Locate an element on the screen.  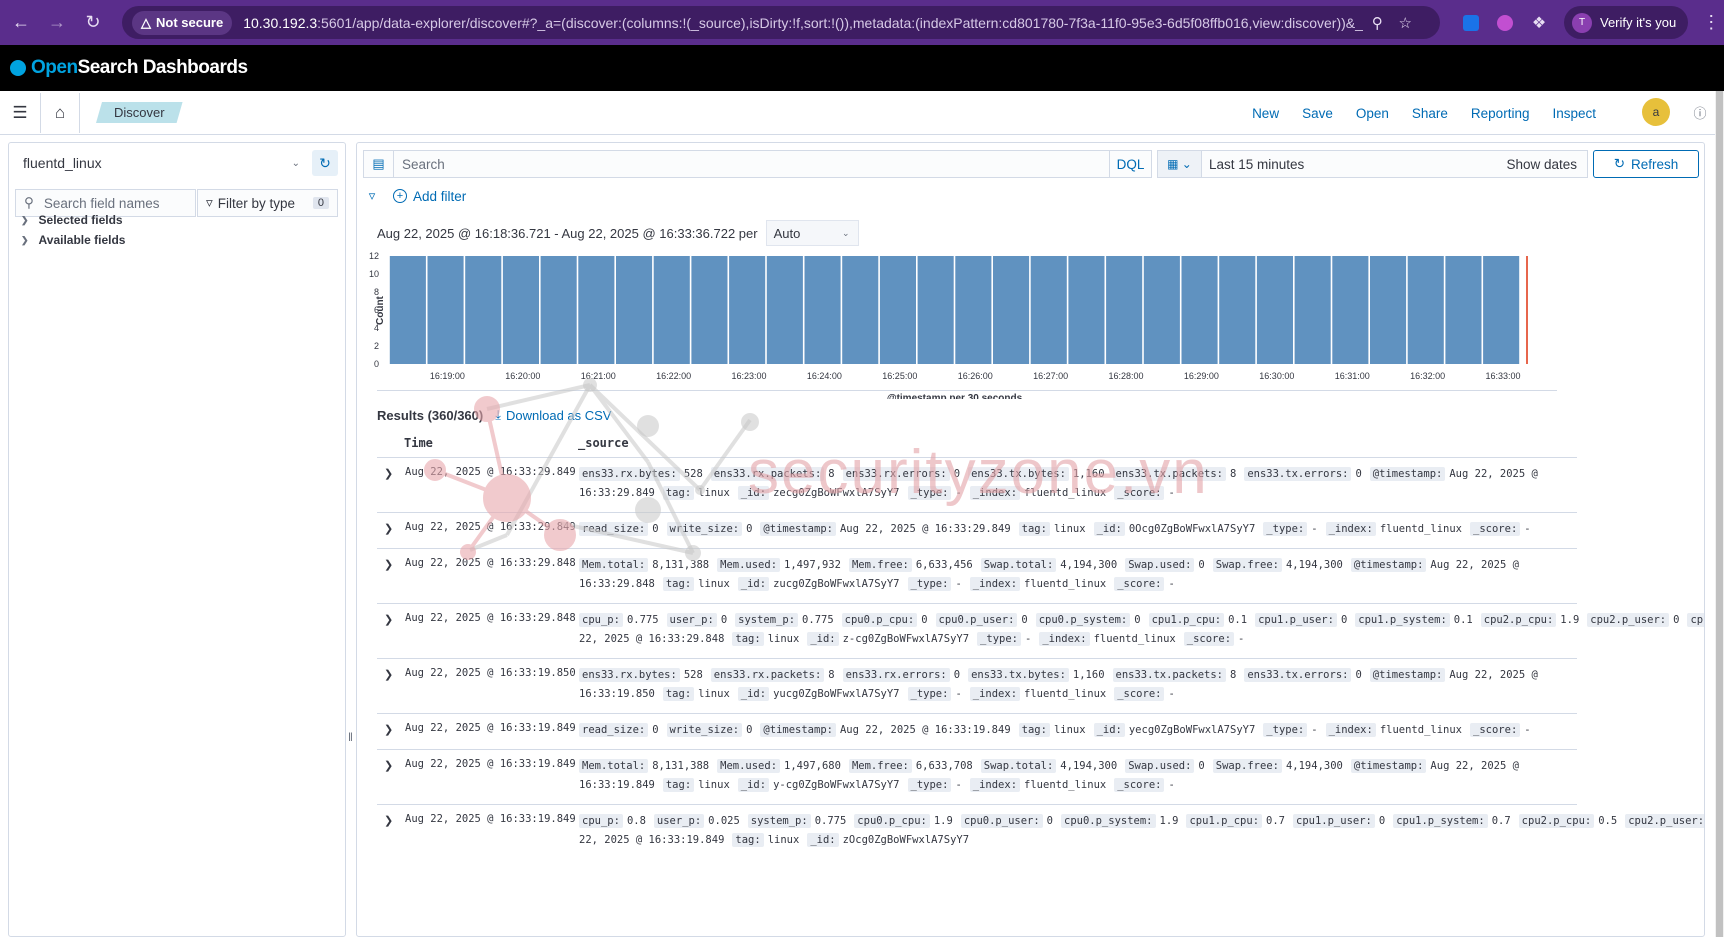
panel-resize-handle: ‖ is located at coordinates (350, 737).